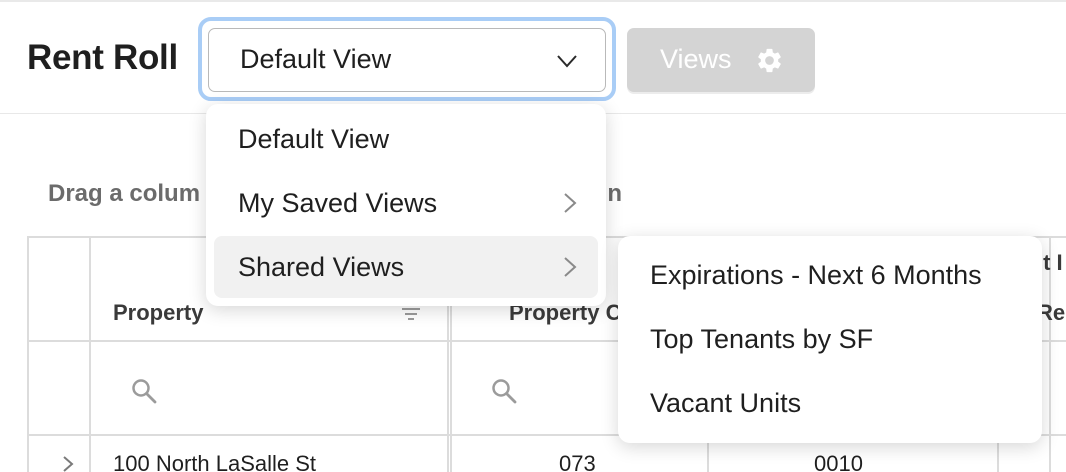 This screenshot has height=472, width=1066. What do you see at coordinates (816, 275) in the screenshot?
I see `submenu-item-label: Expirations - Next 6 Months` at bounding box center [816, 275].